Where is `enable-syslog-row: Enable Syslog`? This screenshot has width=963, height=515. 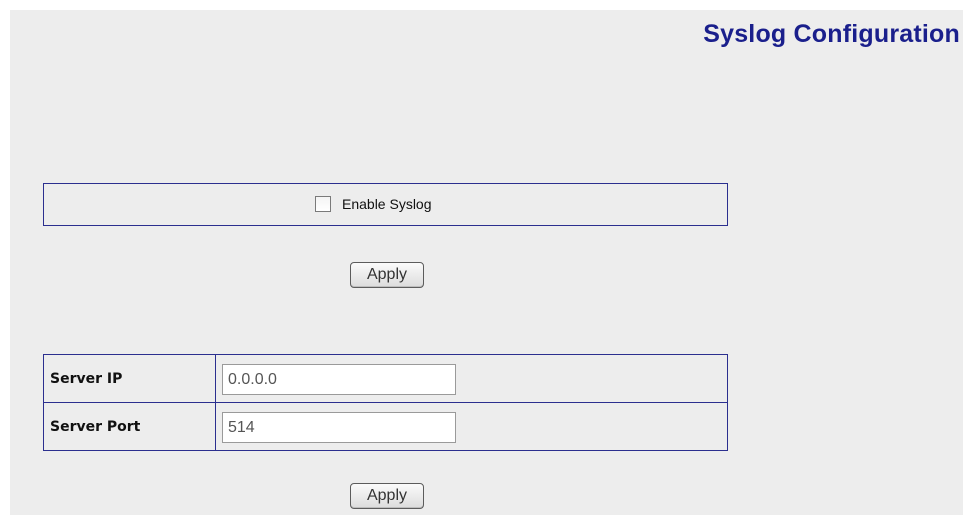
enable-syslog-row: Enable Syslog is located at coordinates (373, 204).